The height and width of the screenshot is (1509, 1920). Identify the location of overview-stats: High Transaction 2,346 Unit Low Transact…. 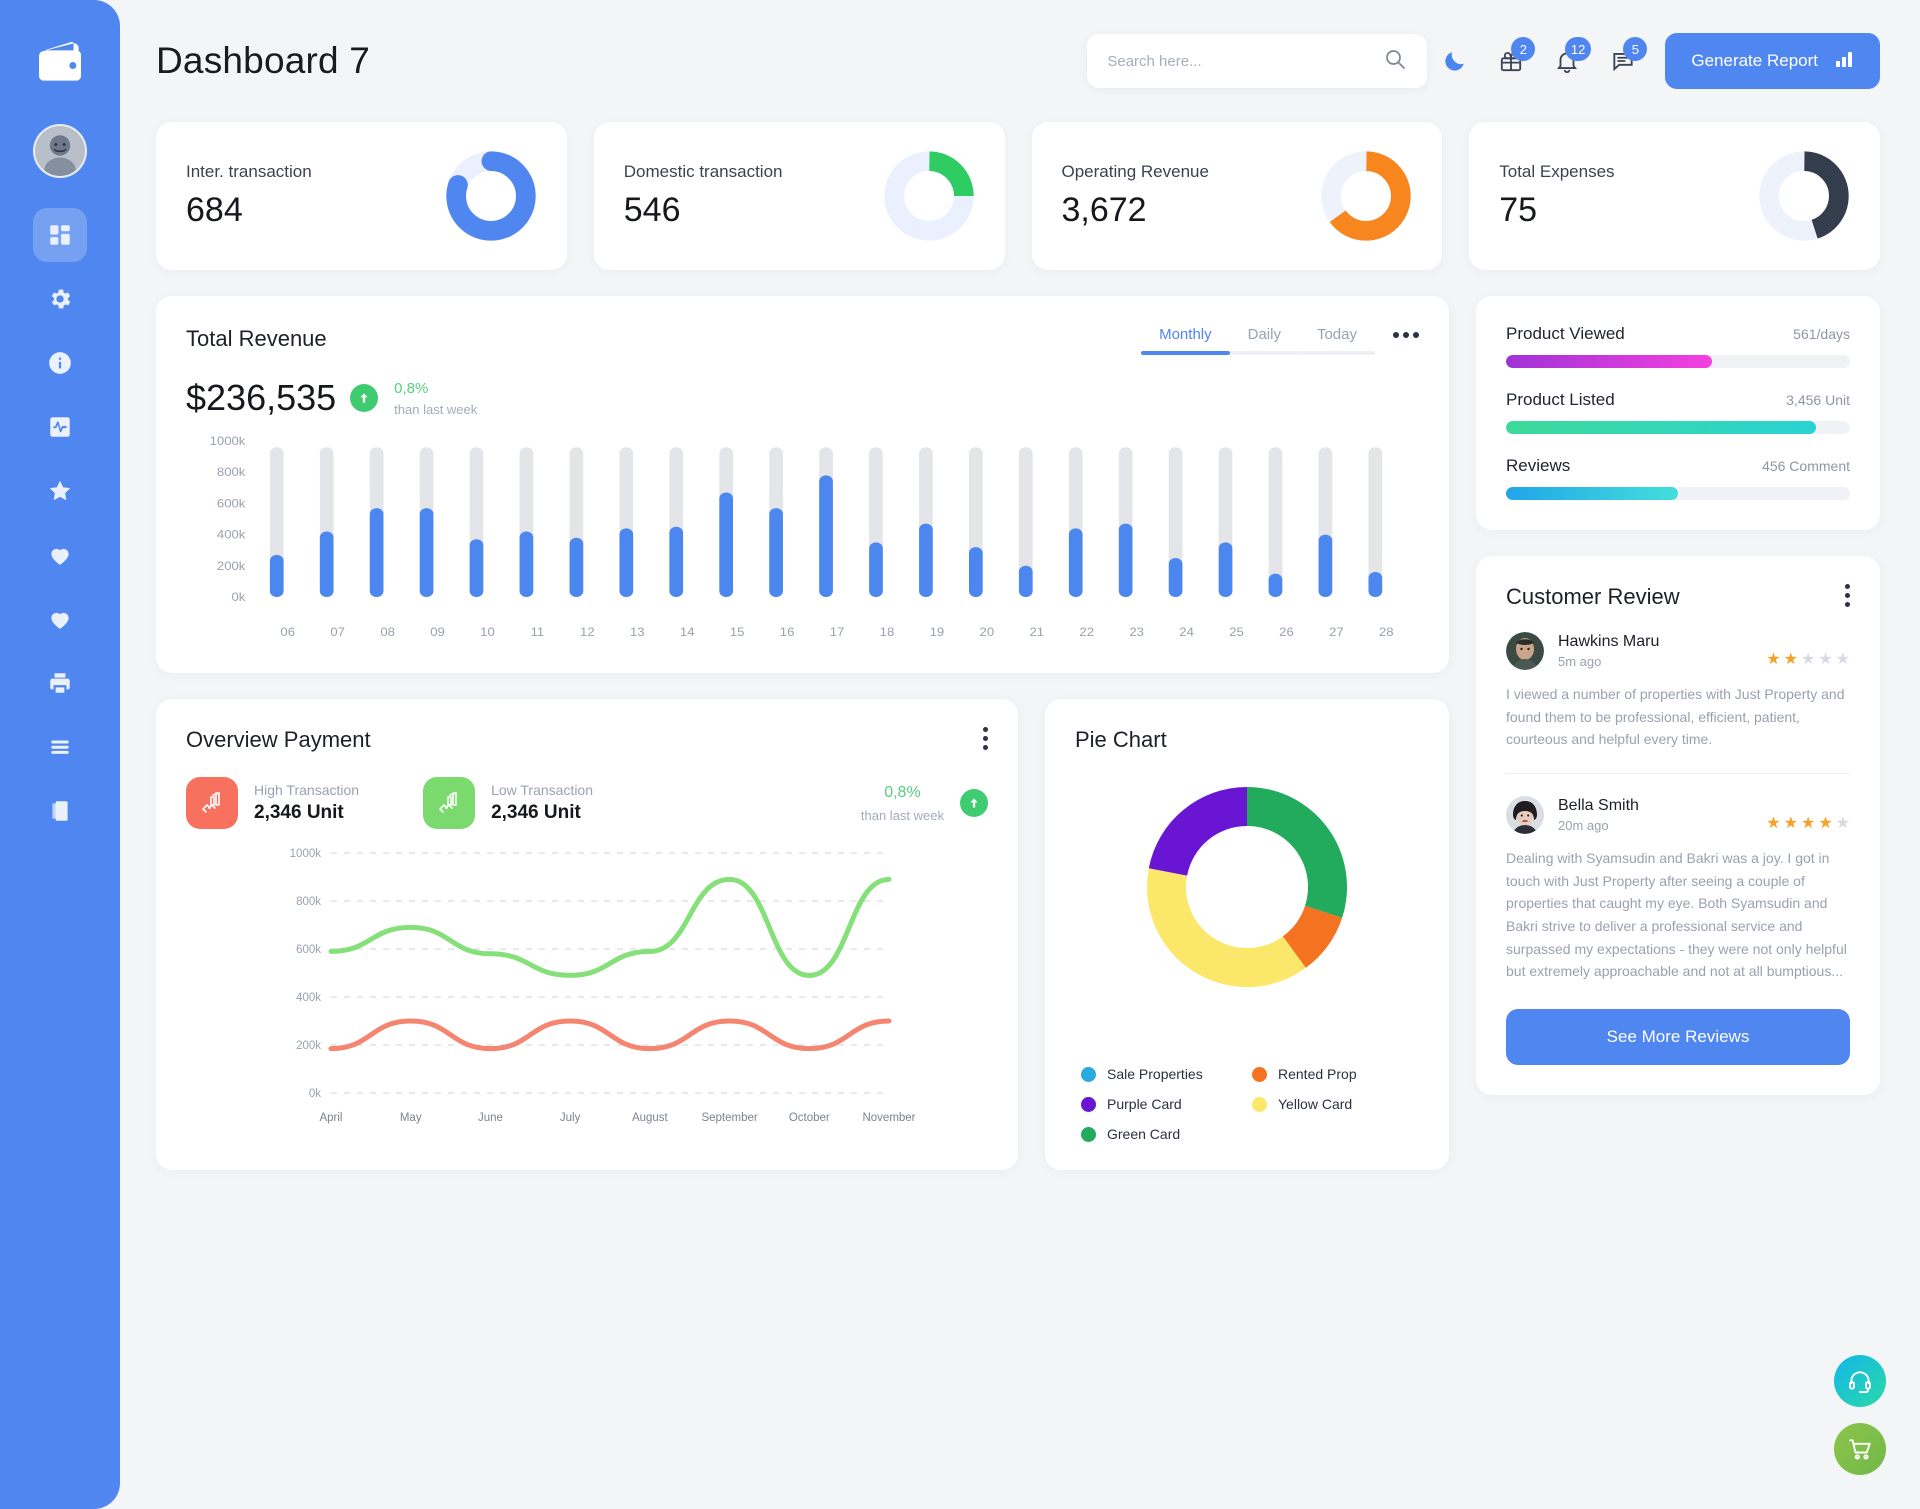
(587, 803).